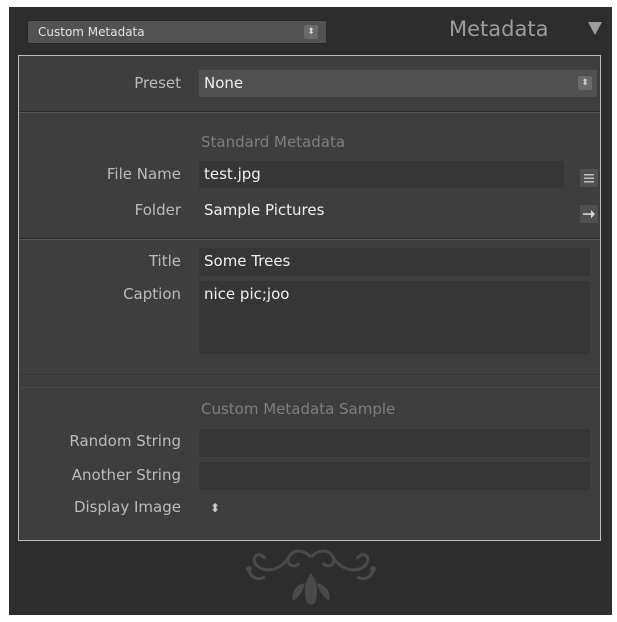 This screenshot has height=622, width=617. I want to click on file-name-label: File Name, so click(143, 174).